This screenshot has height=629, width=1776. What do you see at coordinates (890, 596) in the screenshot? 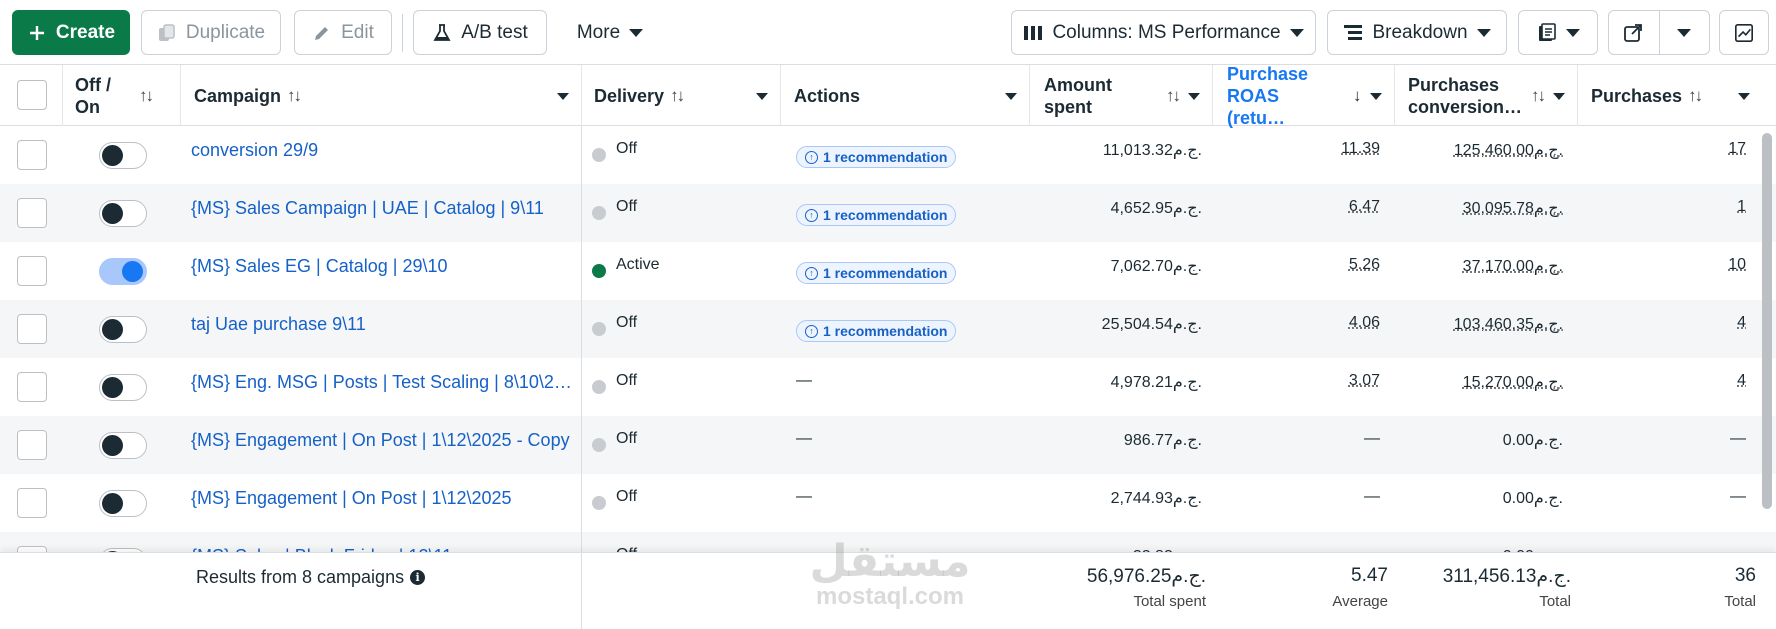
I see `watermark-latin: mostaql.com` at bounding box center [890, 596].